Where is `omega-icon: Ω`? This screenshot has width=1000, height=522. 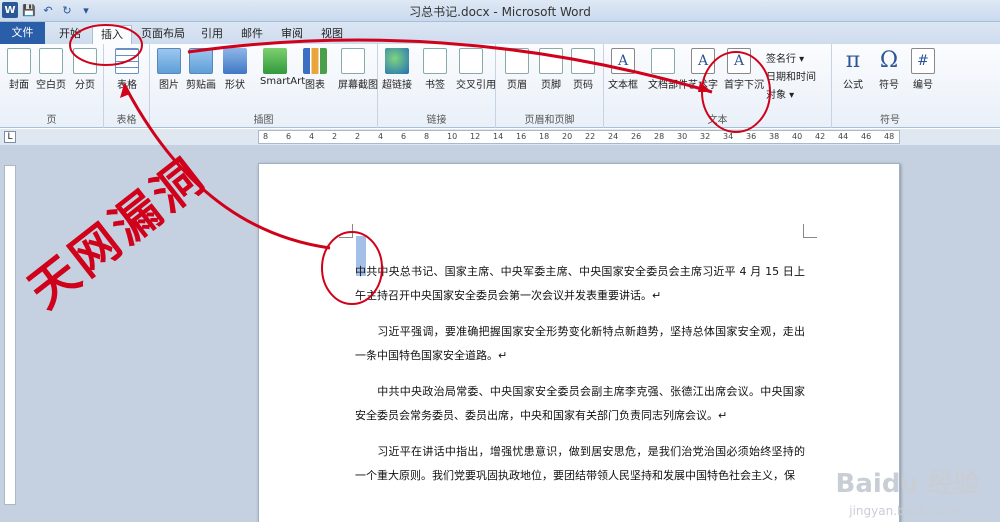
omega-icon: Ω is located at coordinates (889, 60).